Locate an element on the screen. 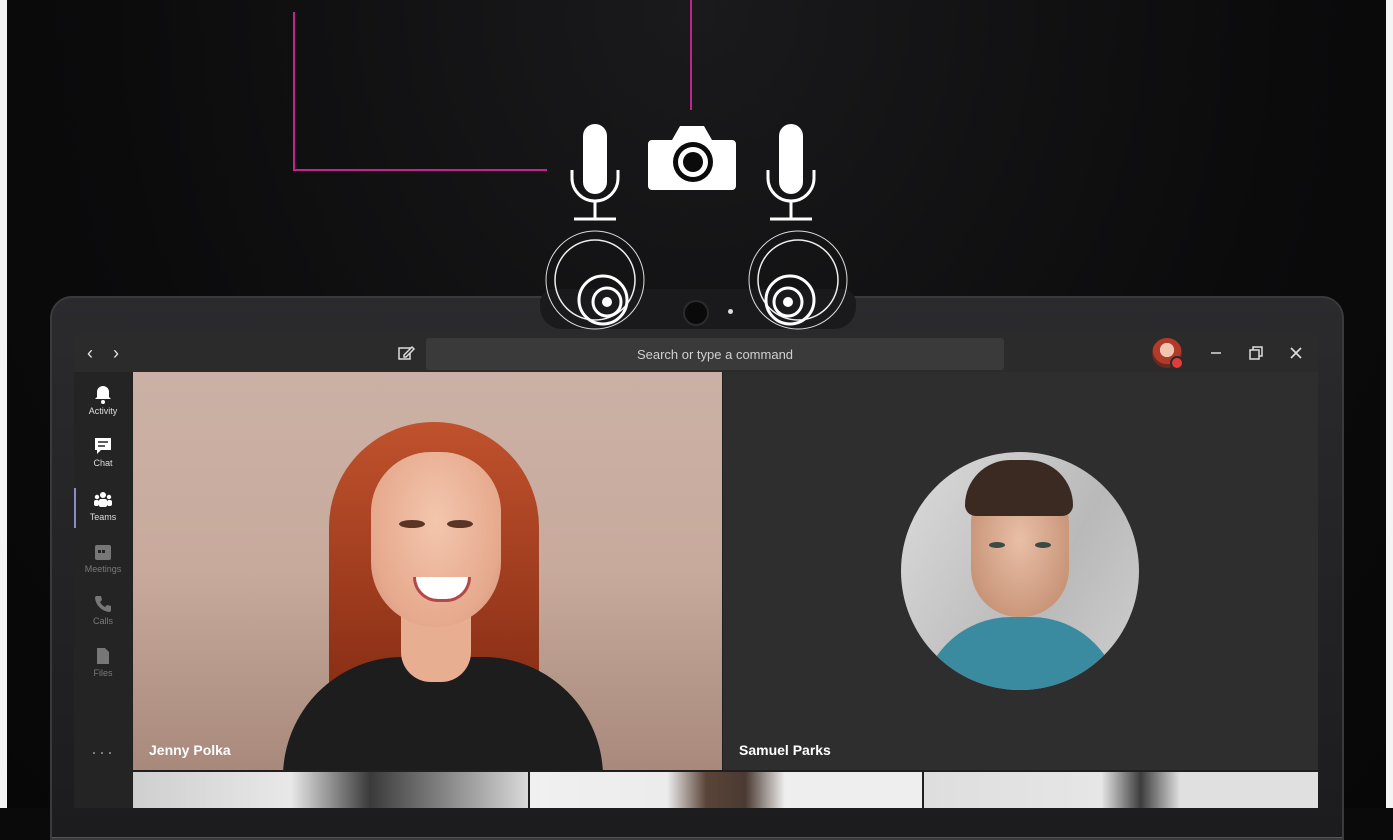  title-bar: ‹ › is located at coordinates (696, 353).